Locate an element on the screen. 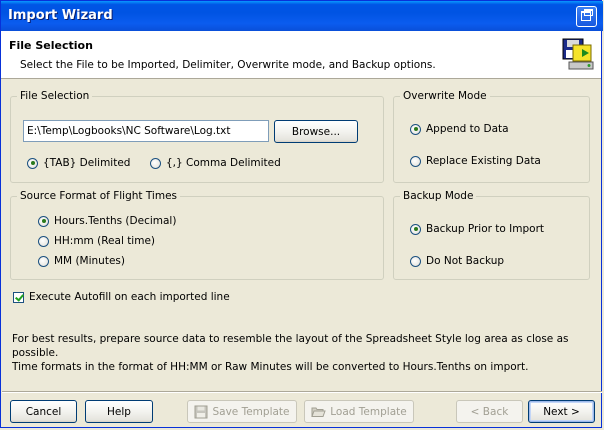  delimiter-comma-label: {,} Comma Delimited is located at coordinates (223, 163).